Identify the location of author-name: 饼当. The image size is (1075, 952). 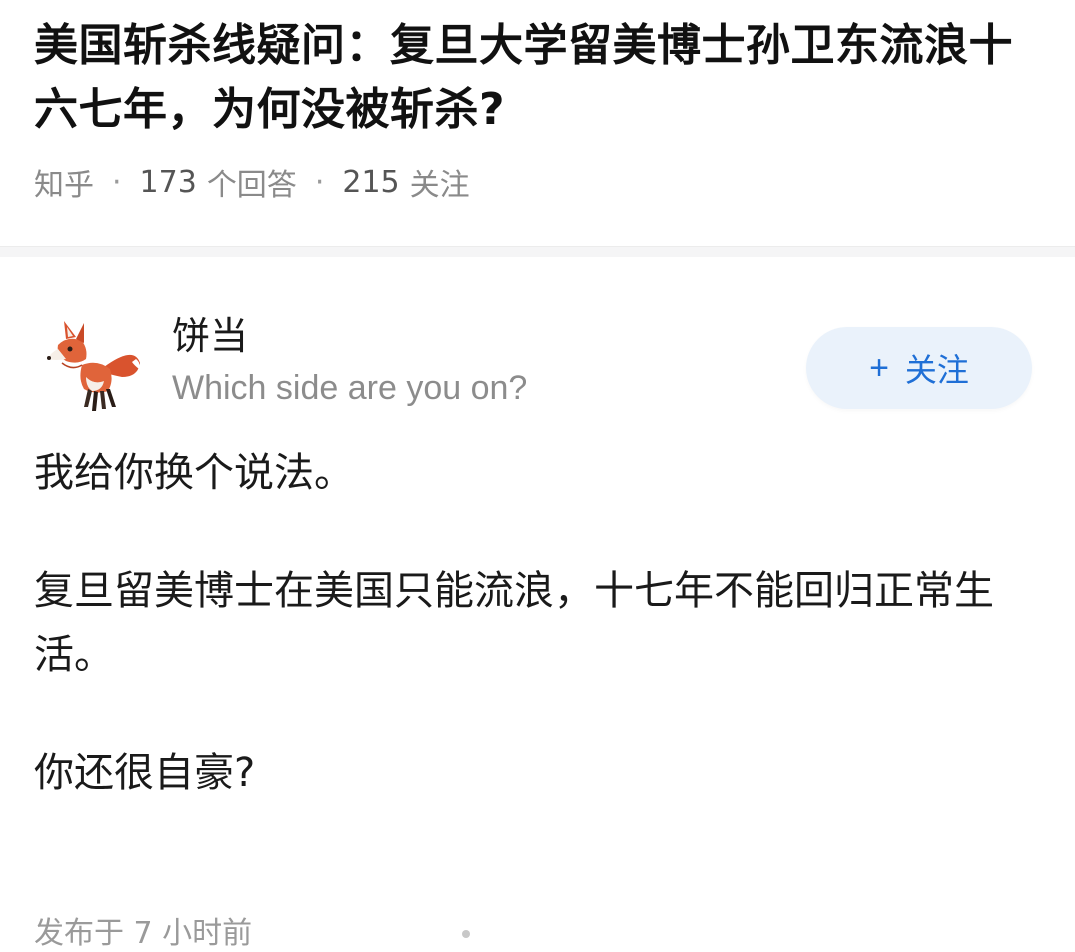
(210, 332).